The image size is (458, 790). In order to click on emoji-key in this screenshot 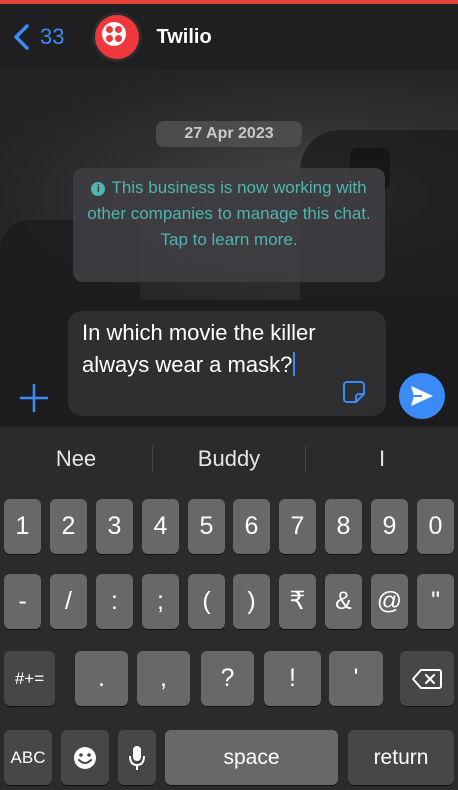, I will do `click(85, 757)`.